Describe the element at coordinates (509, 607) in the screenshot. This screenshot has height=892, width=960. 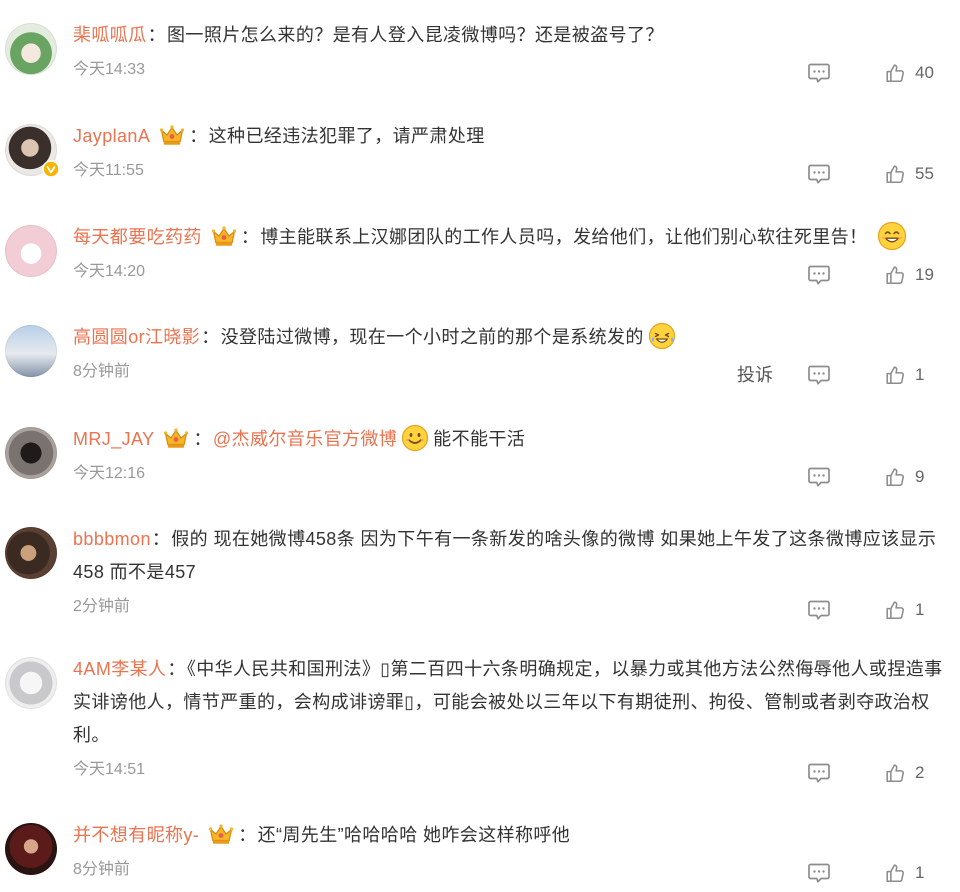
I see `comment-meta: 2分钟前 1` at that location.